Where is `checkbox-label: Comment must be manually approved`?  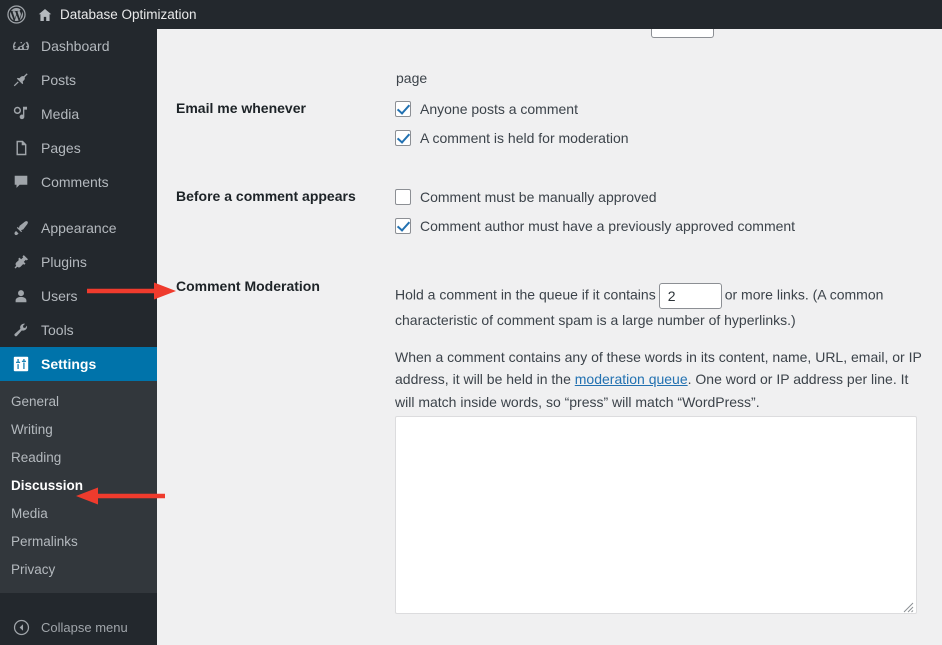
checkbox-label: Comment must be manually approved is located at coordinates (538, 197).